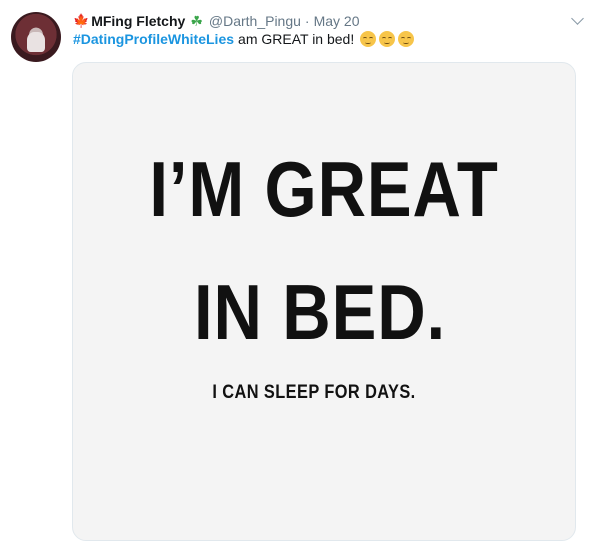  What do you see at coordinates (153, 39) in the screenshot?
I see `hashtag-link: #DatingProfileWhiteLies` at bounding box center [153, 39].